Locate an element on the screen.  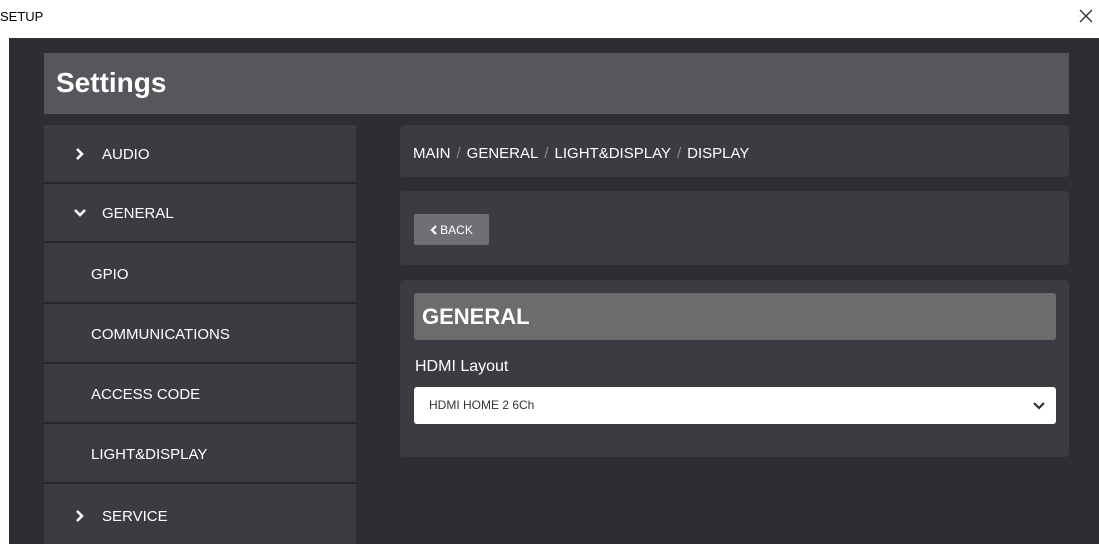
sidebar-item-label: ACCESS CODE is located at coordinates (146, 394).